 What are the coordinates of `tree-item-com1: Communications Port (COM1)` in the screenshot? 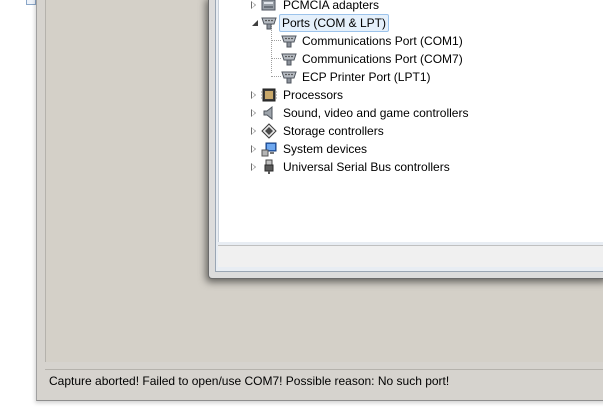 It's located at (409, 41).